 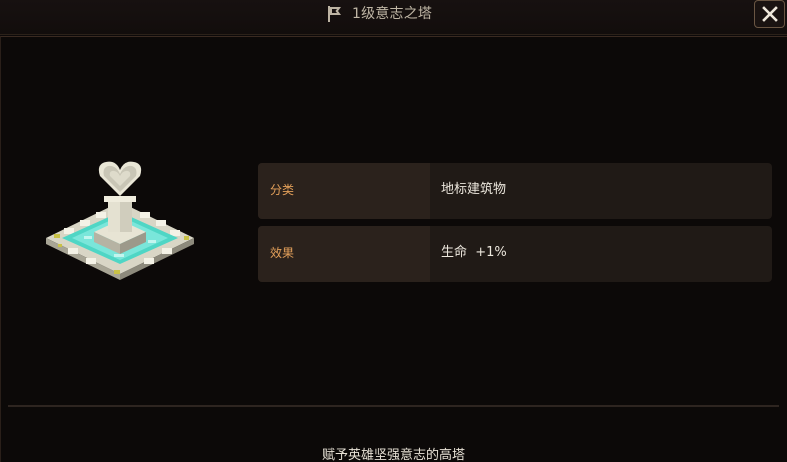 I want to click on dialog-title: 1级意志之塔, so click(x=392, y=14).